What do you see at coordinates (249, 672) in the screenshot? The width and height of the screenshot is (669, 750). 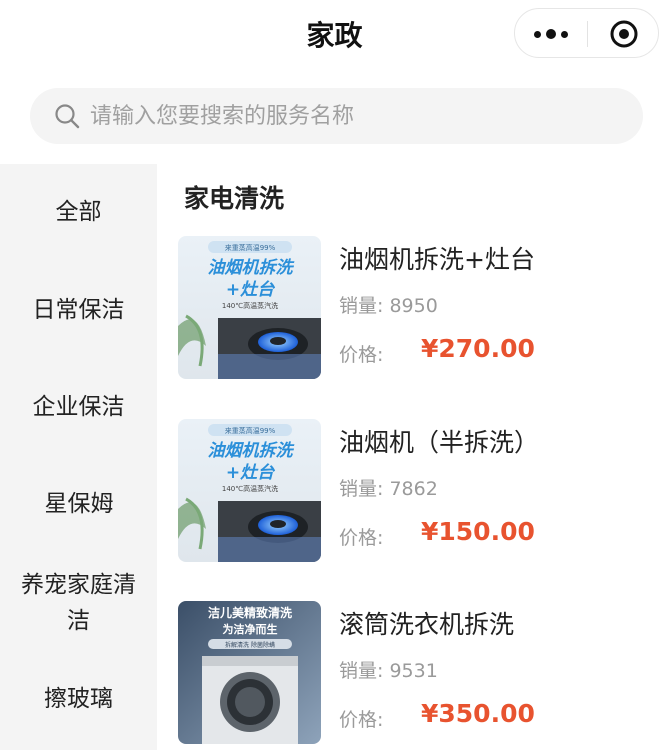 I see `product-image: 洁儿美精致清洗 为洁净而生 拆解清洗 除菌除螨` at bounding box center [249, 672].